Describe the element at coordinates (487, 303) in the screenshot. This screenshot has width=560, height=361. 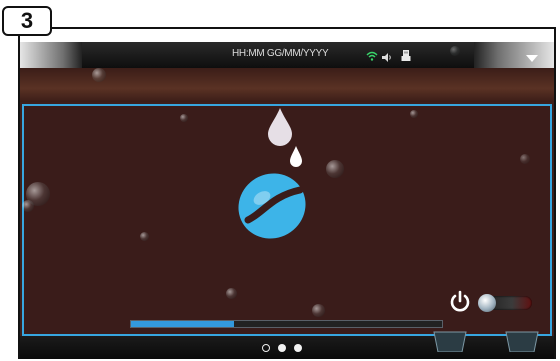
I see `power-toggle-knob` at that location.